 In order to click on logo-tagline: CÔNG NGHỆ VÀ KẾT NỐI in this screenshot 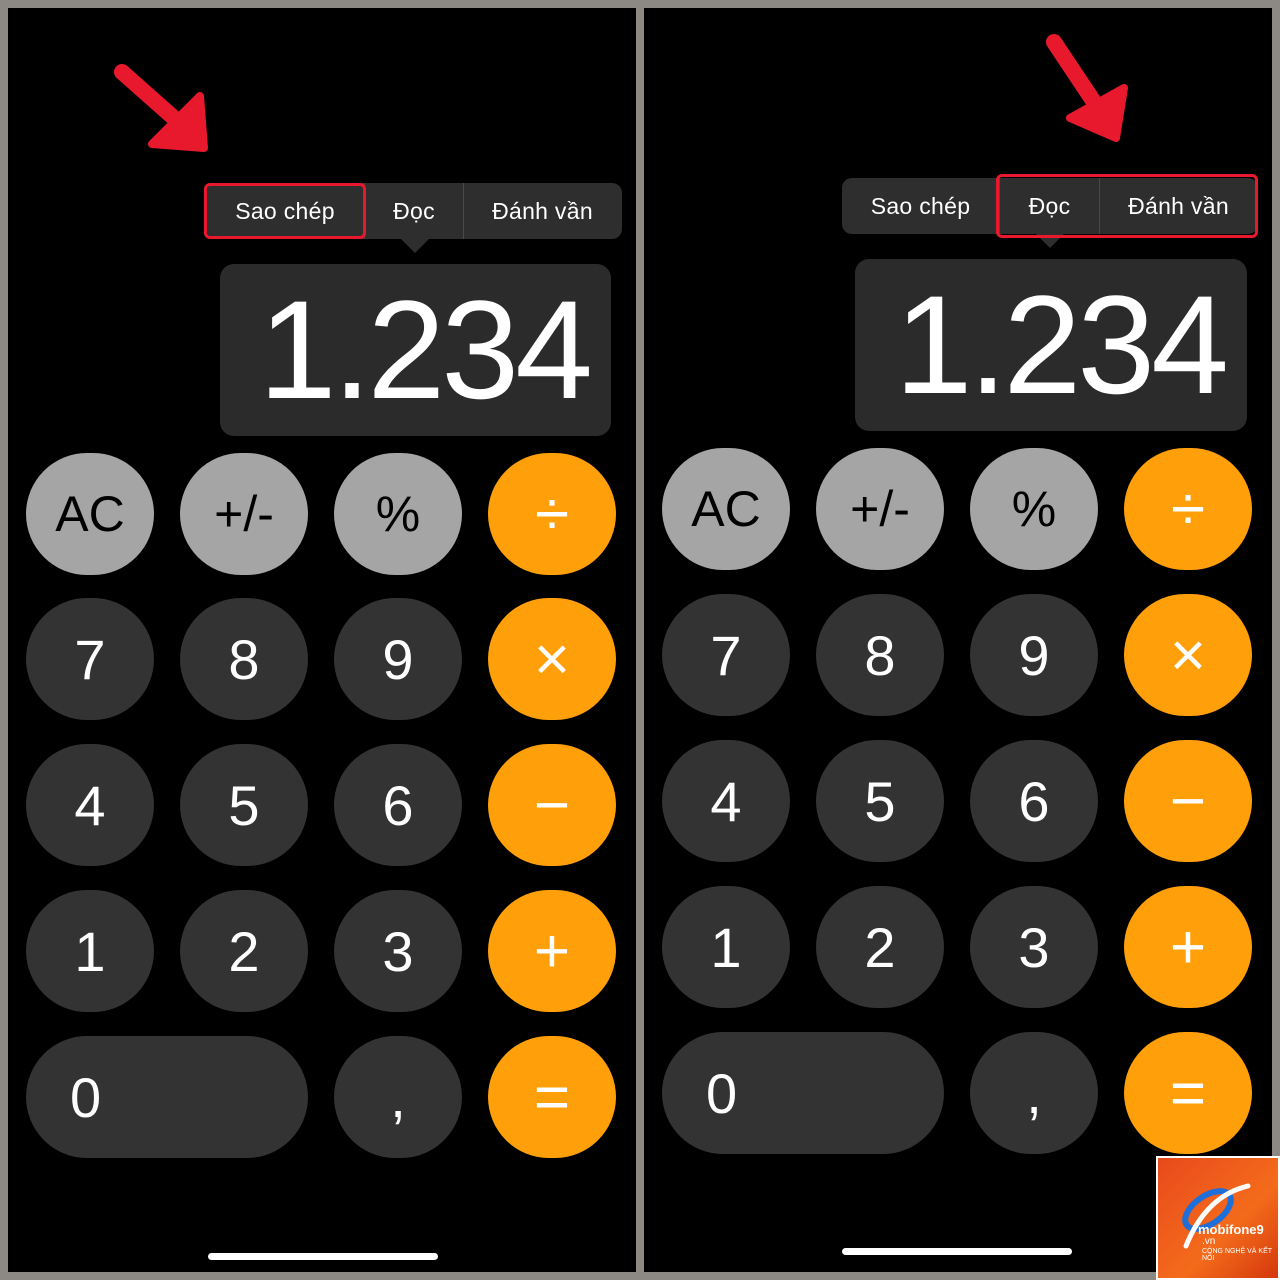, I will do `click(1237, 1255)`.